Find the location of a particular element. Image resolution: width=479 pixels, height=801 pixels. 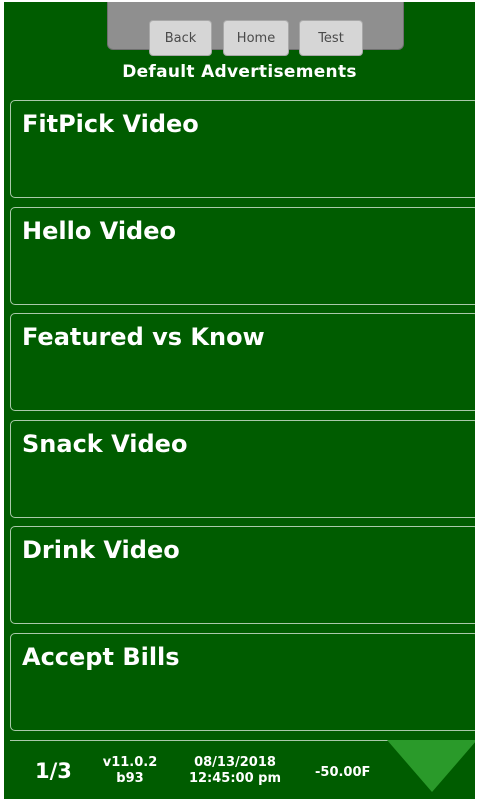

date-display: 08/13/2018 is located at coordinates (235, 762).